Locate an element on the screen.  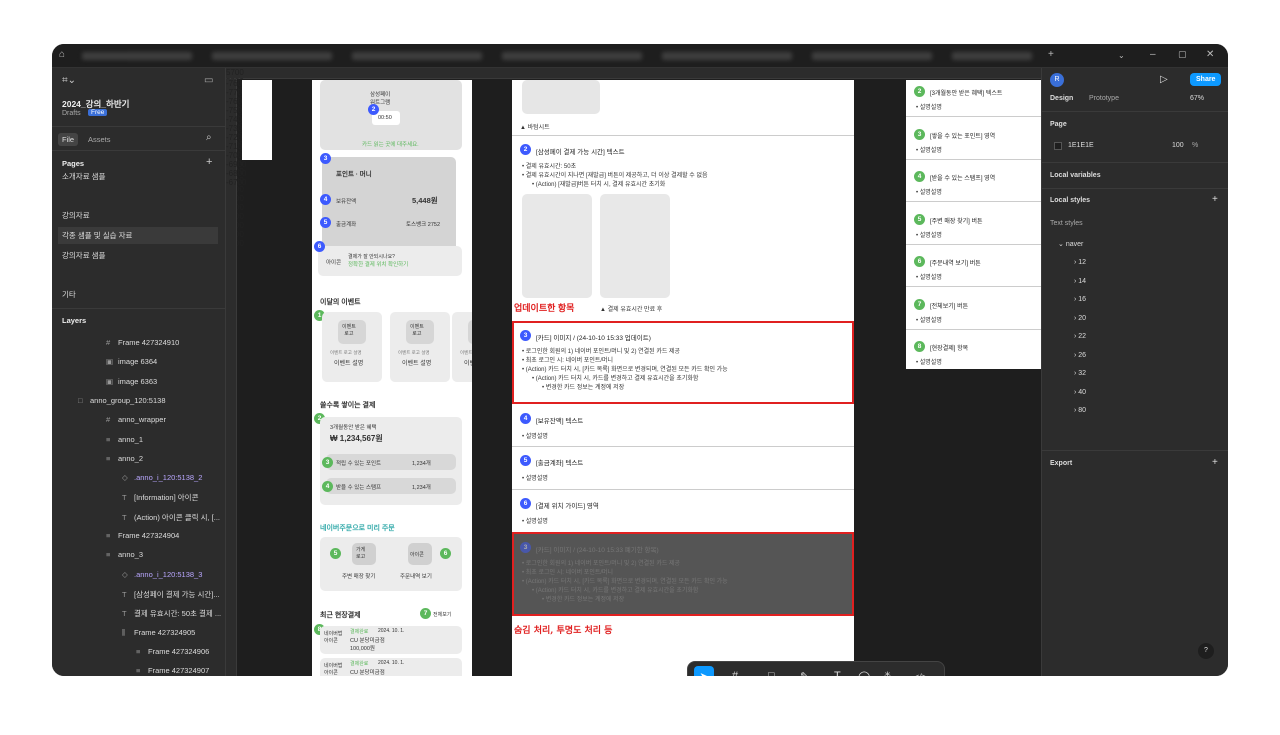
add-style-icon: + is located at coordinates (1215, 199).